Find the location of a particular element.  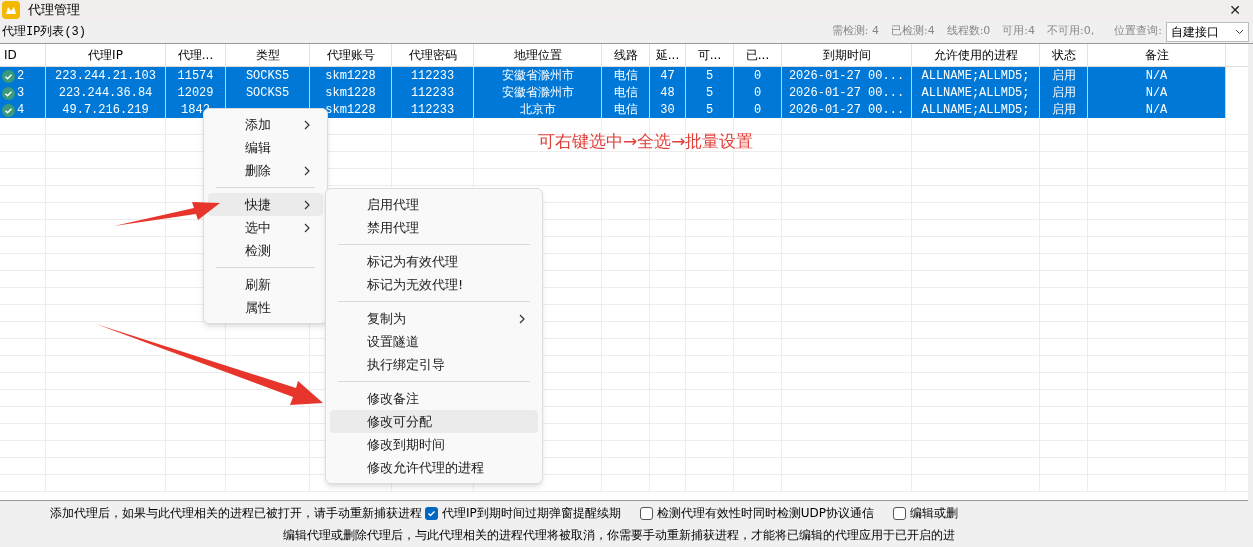

location-dropdown: 自建接口 is located at coordinates (1207, 31).